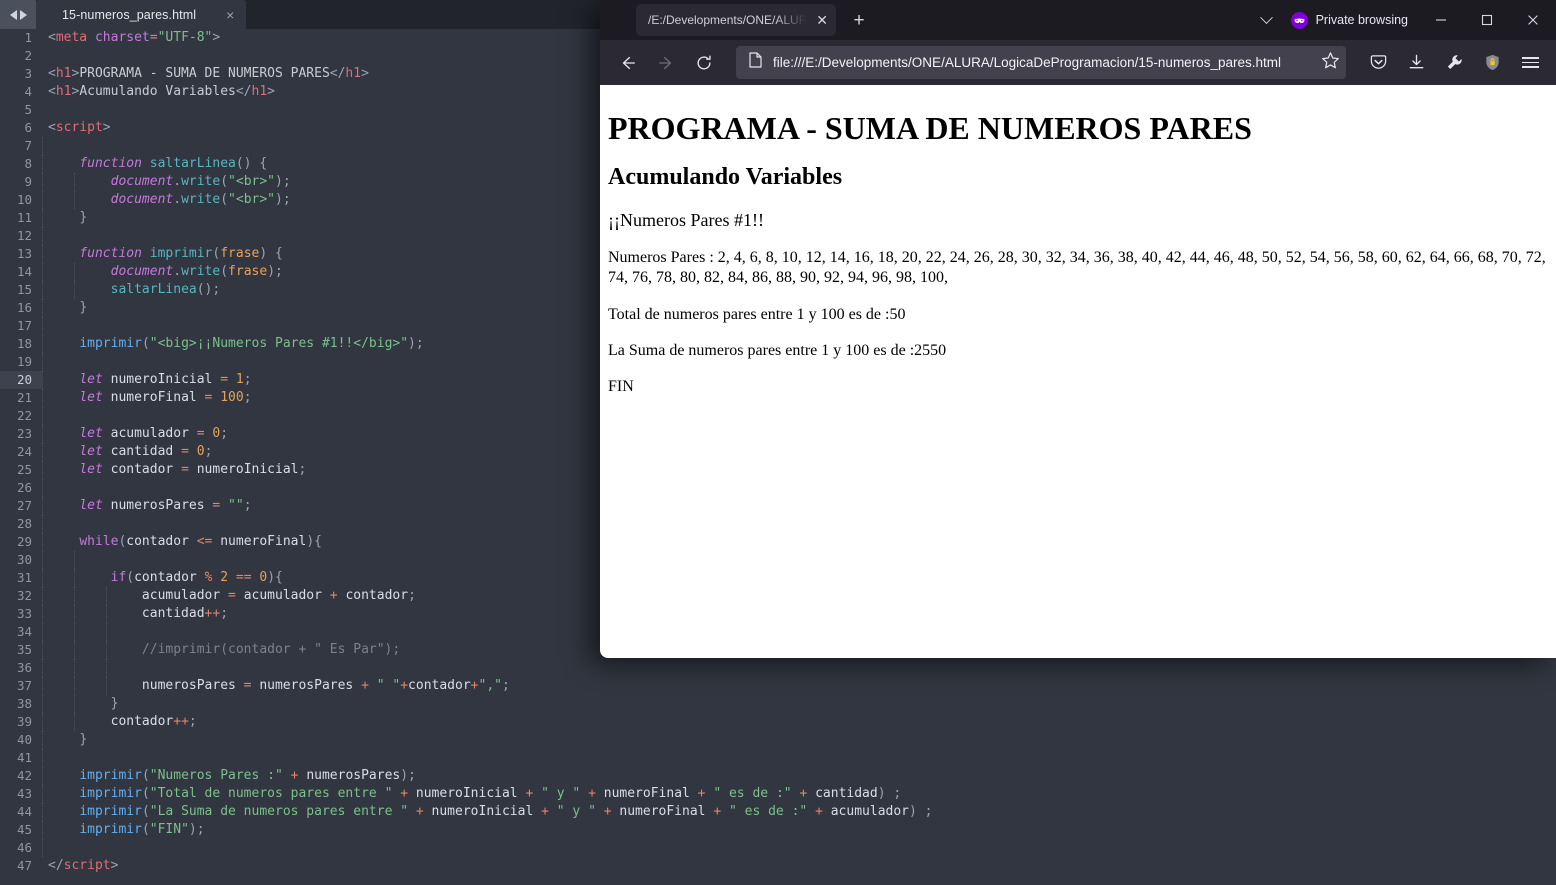 The image size is (1556, 885). Describe the element at coordinates (24, 811) in the screenshot. I see `line-number: 44` at that location.